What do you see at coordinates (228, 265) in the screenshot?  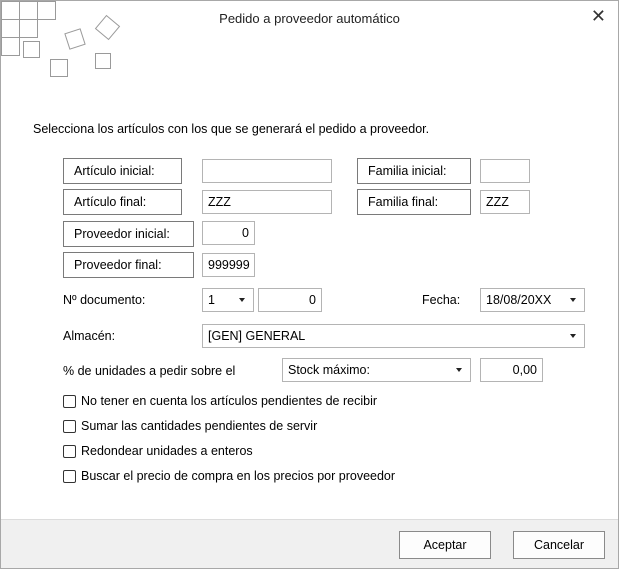 I see `proveedor-final-input: 999999` at bounding box center [228, 265].